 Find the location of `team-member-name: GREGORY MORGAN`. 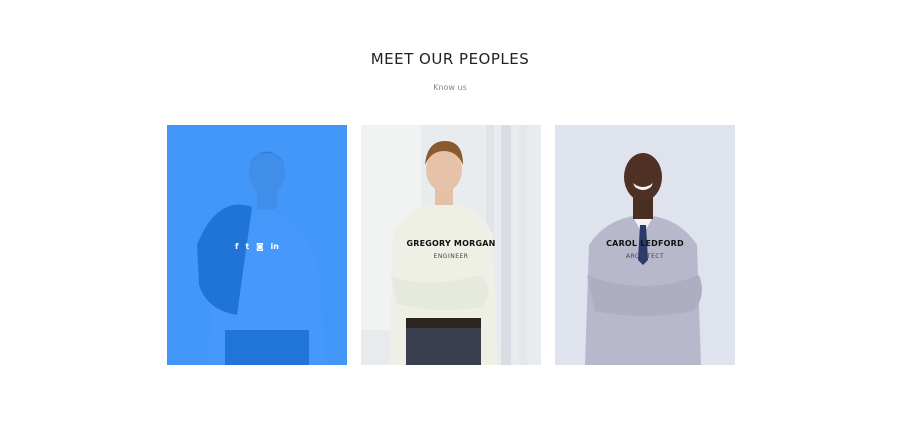

team-member-name: GREGORY MORGAN is located at coordinates (451, 243).